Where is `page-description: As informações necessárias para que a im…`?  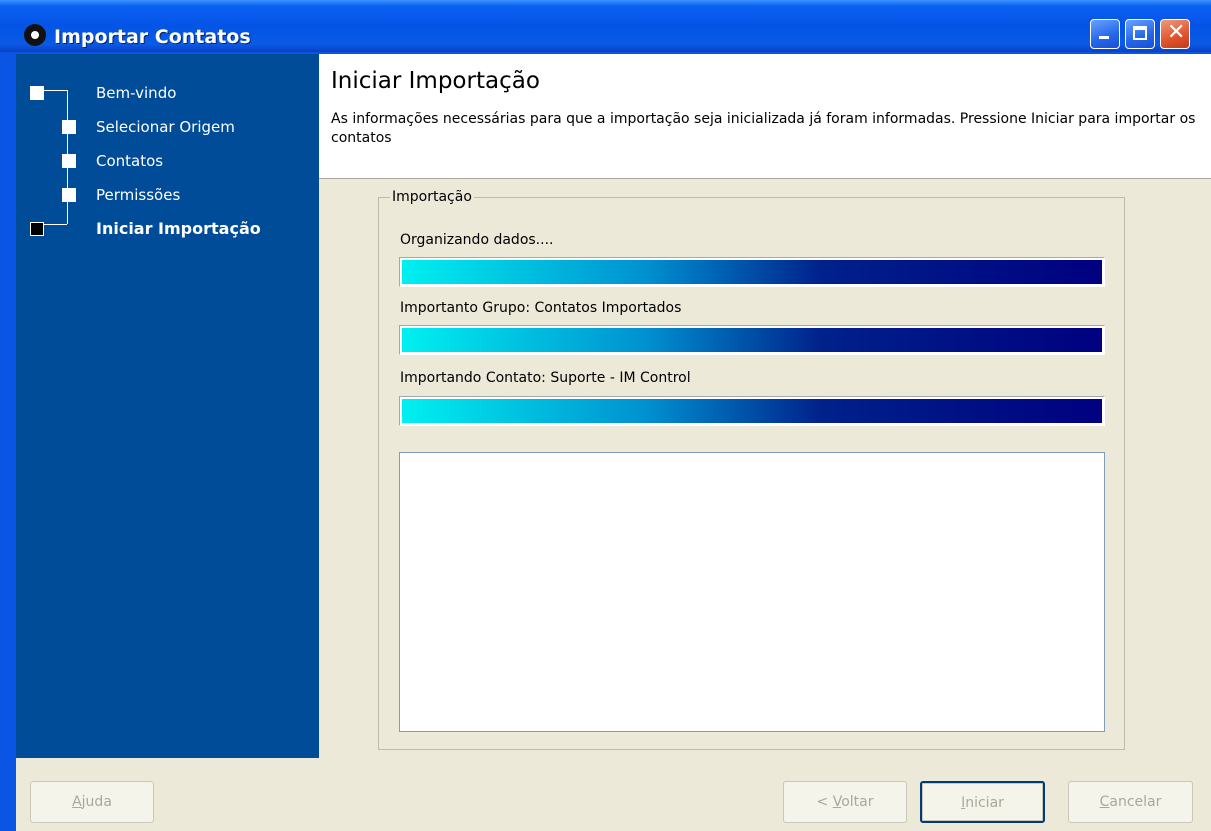 page-description: As informações necessárias para que a im… is located at coordinates (763, 128).